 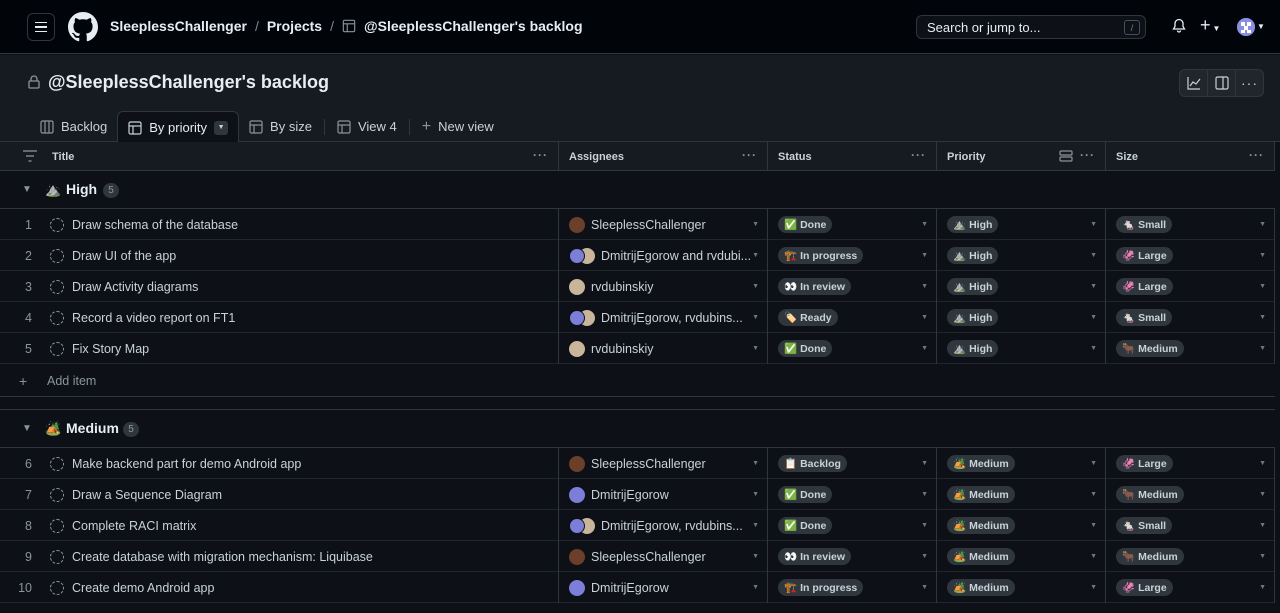 I want to click on tab-by-size: By size, so click(x=280, y=126).